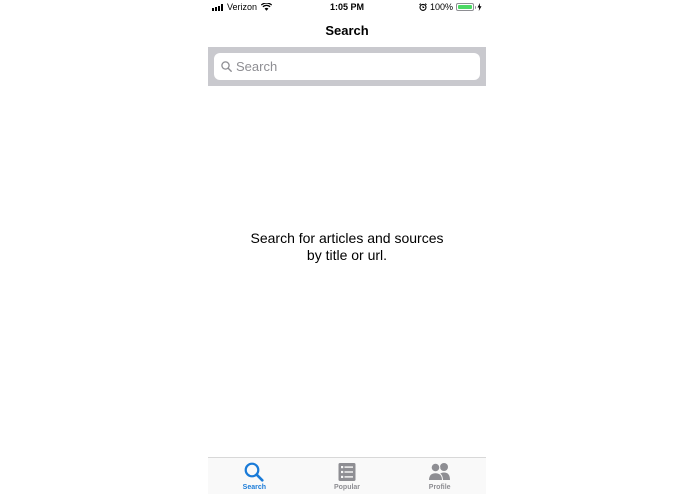 The height and width of the screenshot is (494, 695). I want to click on battery-icon, so click(466, 7).